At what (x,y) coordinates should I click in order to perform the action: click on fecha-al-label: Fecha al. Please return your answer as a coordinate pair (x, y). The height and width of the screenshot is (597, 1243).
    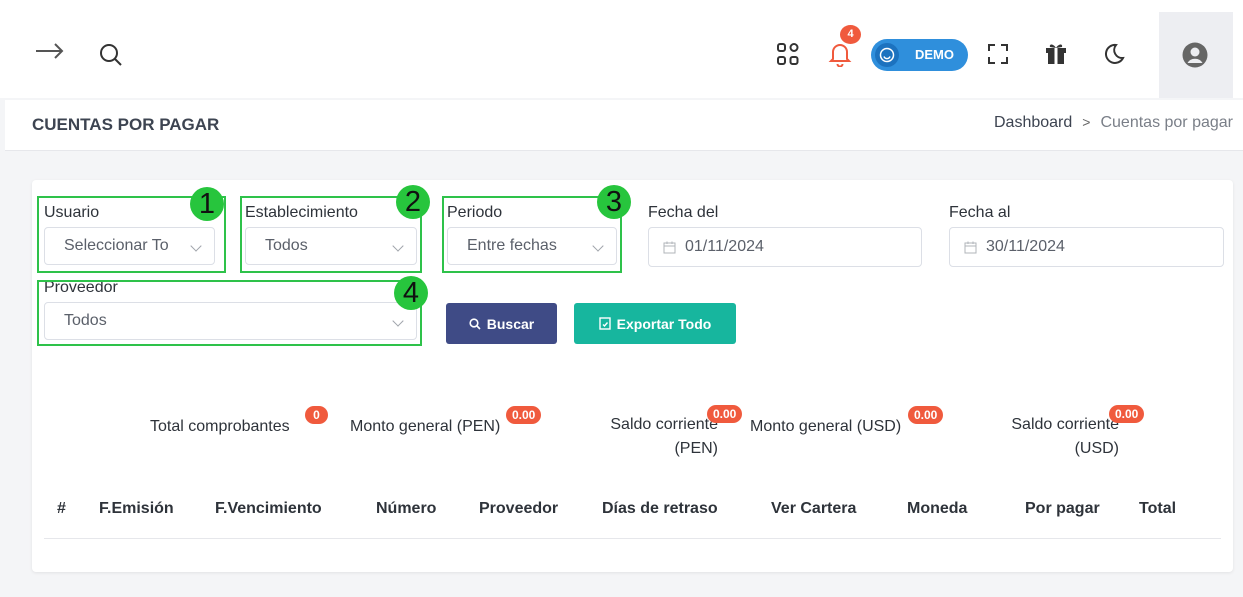
    Looking at the image, I should click on (980, 212).